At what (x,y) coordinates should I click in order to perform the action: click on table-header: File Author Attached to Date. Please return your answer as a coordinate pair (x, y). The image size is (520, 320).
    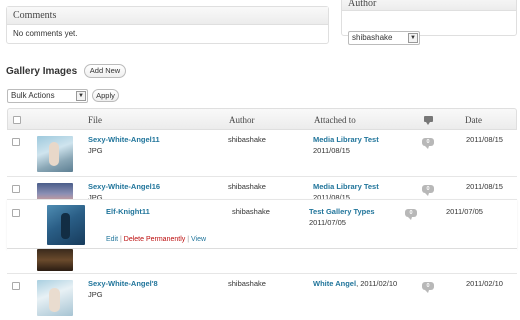
    Looking at the image, I should click on (262, 119).